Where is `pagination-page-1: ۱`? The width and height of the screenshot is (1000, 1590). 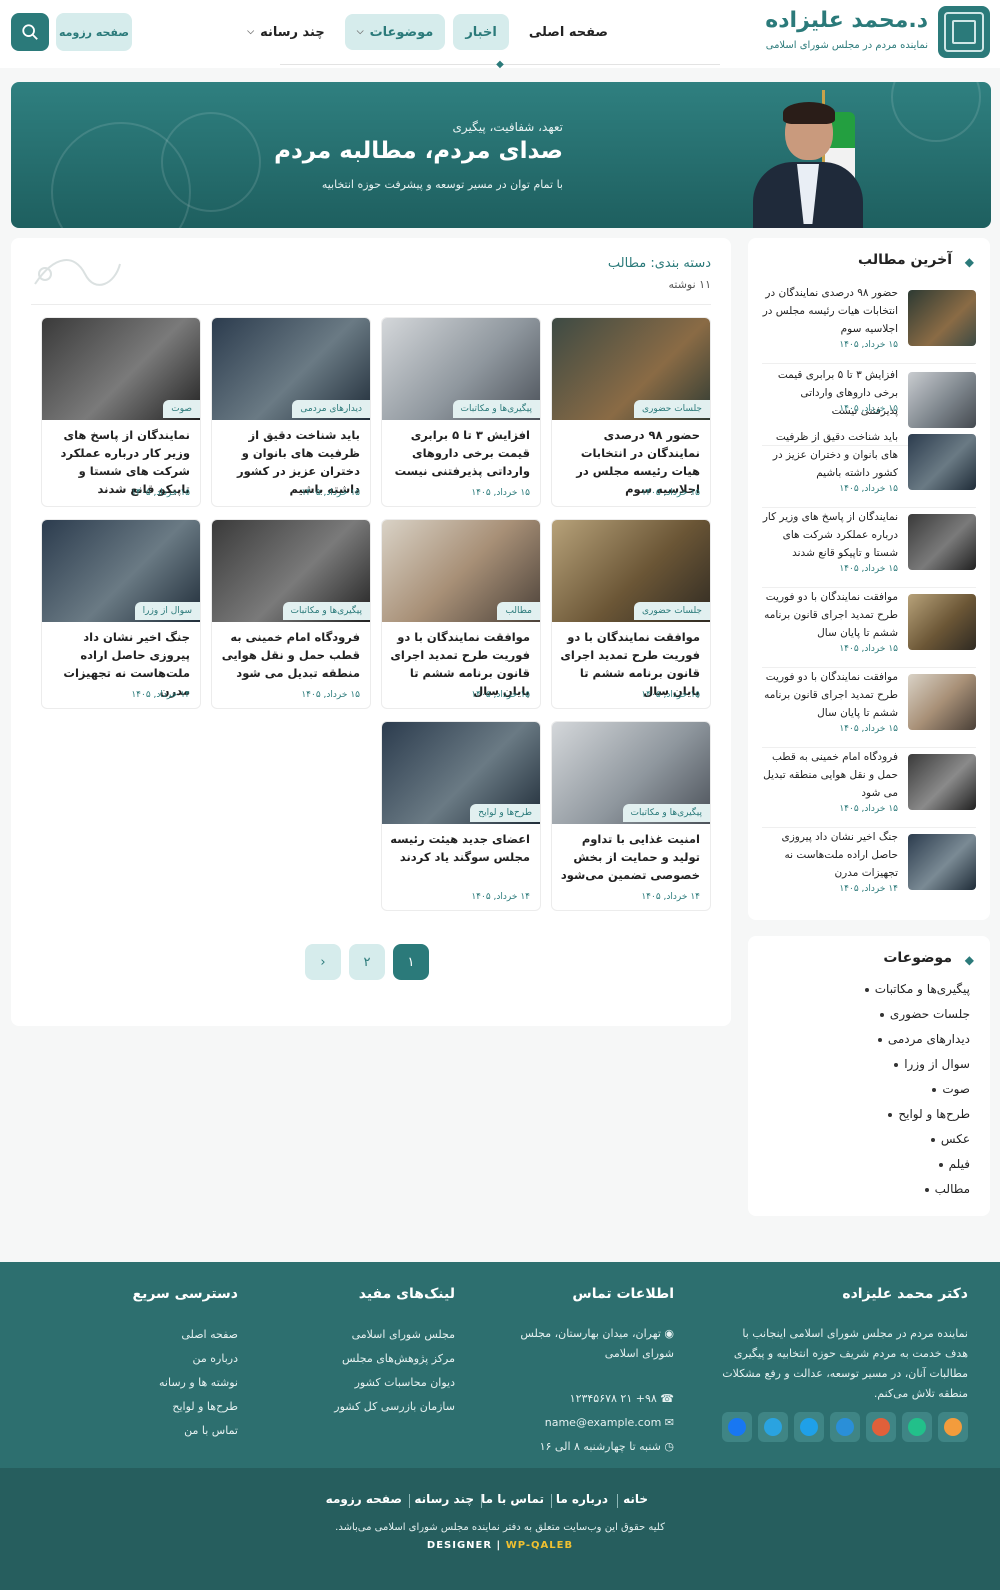 pagination-page-1: ۱ is located at coordinates (411, 962).